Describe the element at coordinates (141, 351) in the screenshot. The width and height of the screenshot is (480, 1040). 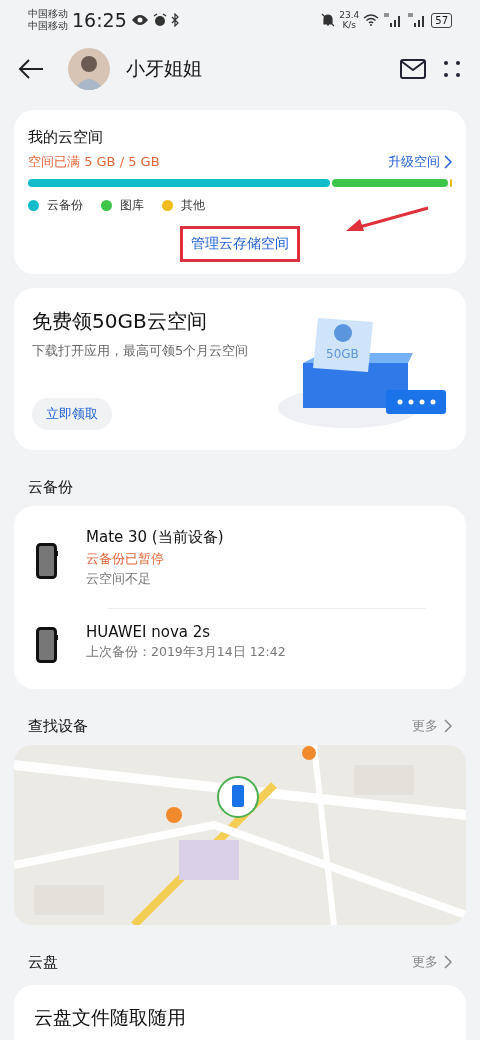
I see `promo-description: 下载打开应用，最高可领5个月云空间` at that location.